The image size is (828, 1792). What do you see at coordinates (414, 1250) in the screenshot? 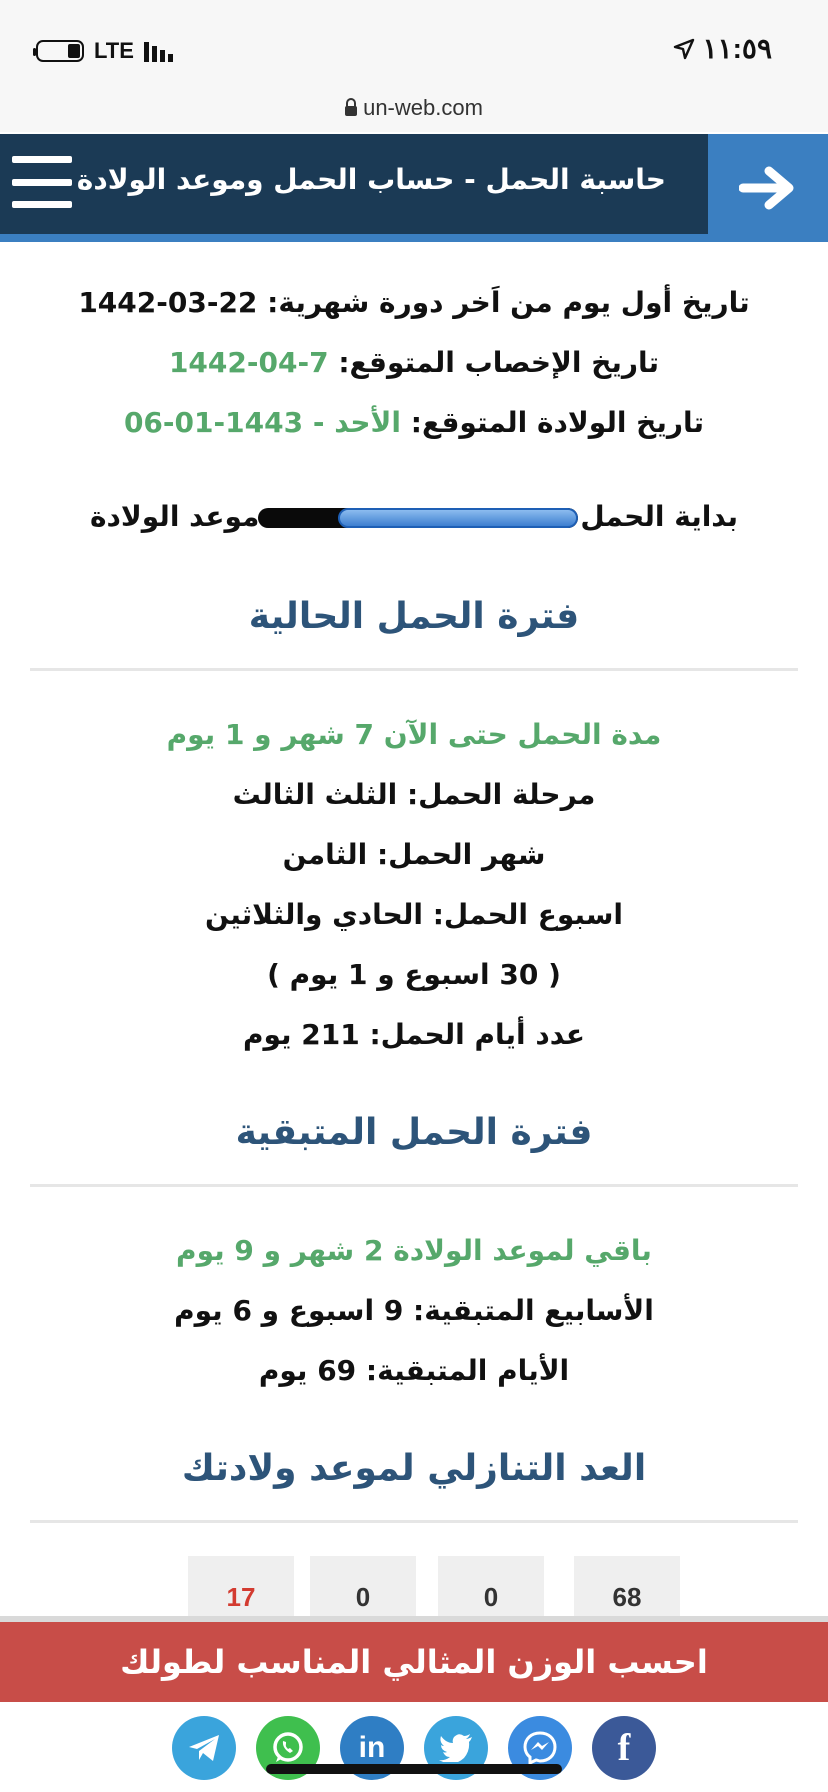
I see `remaining-duration: باقي لموعد الولادة 2 شهر و 9 يوم` at bounding box center [414, 1250].